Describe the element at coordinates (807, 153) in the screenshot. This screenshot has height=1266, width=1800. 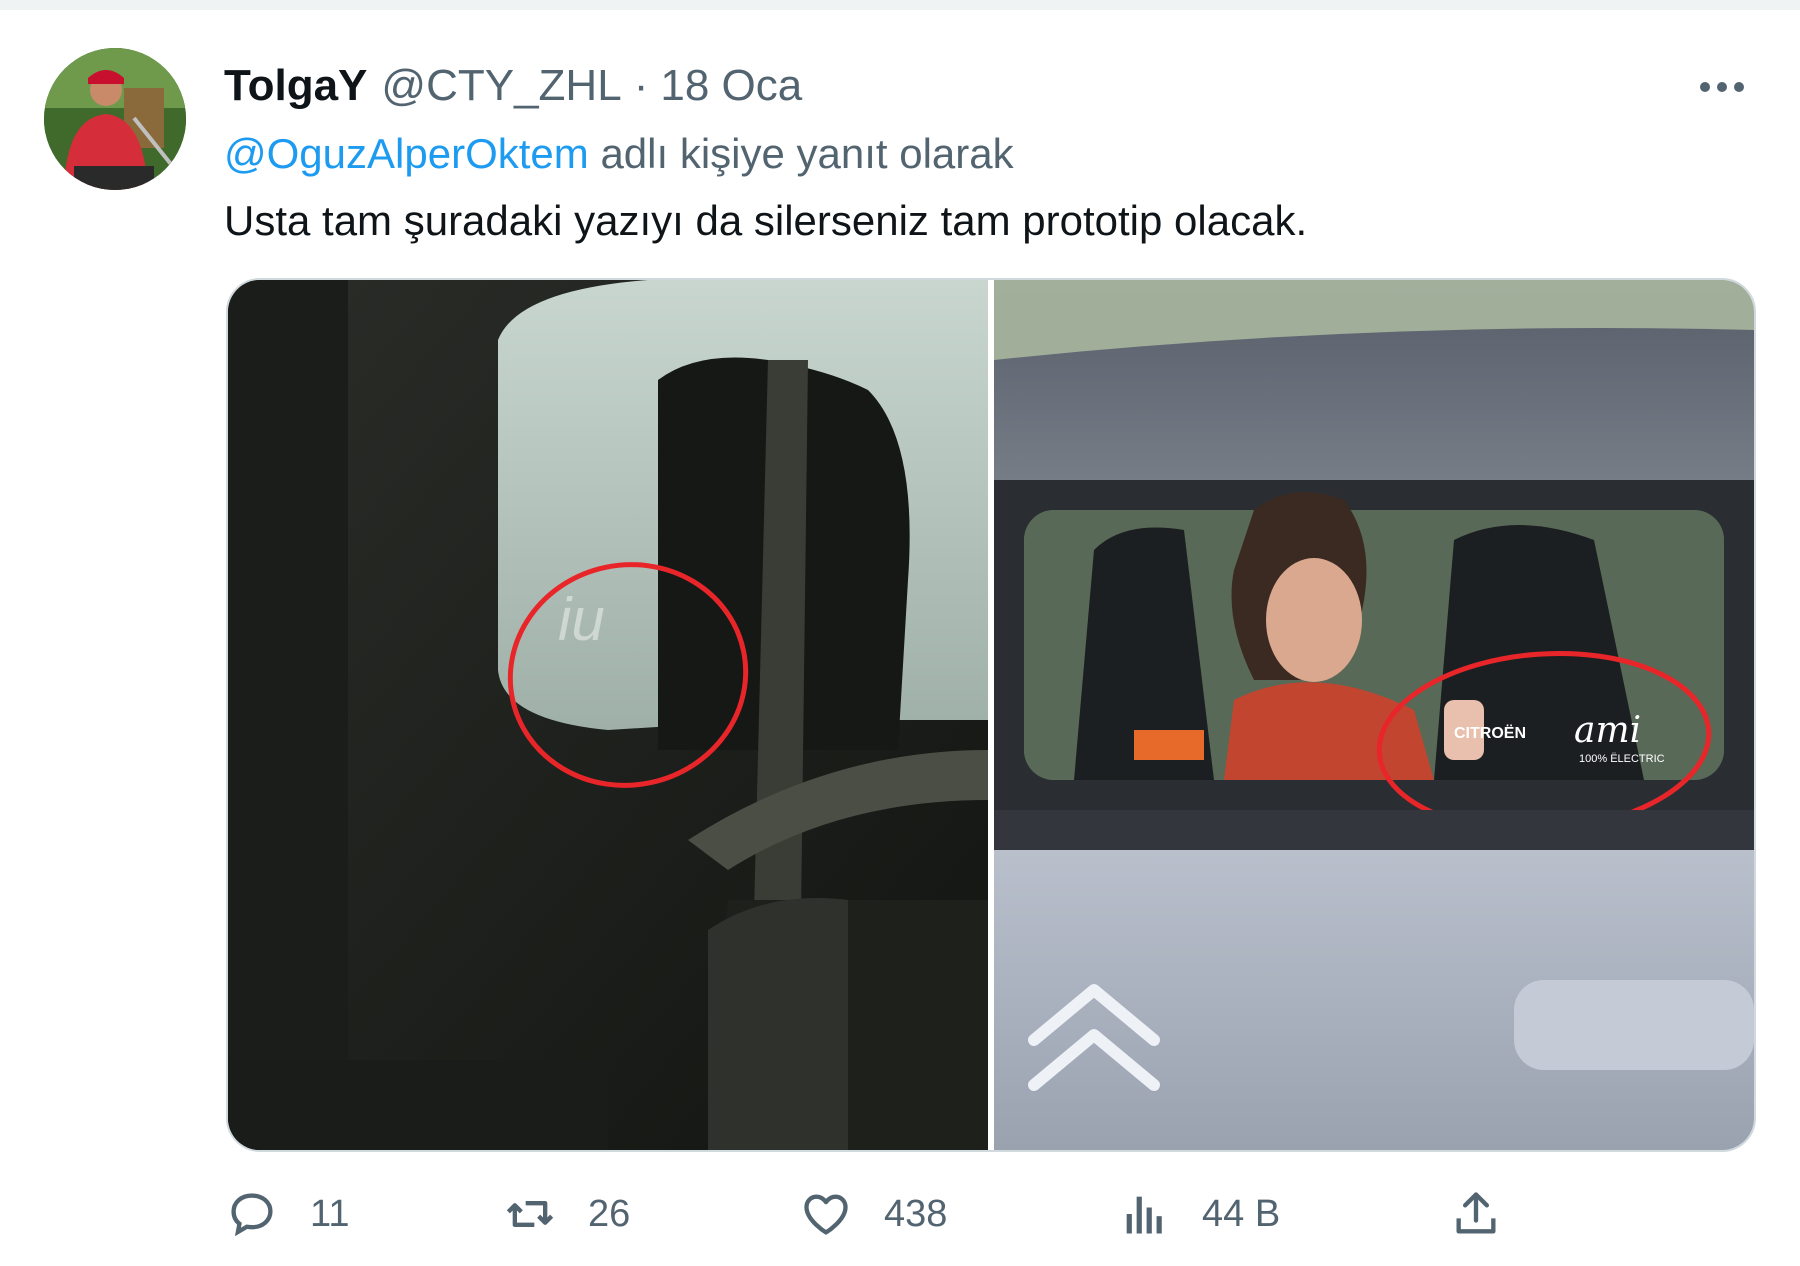
I see `reply-suffix: adlı kişiye yanıt olarak` at that location.